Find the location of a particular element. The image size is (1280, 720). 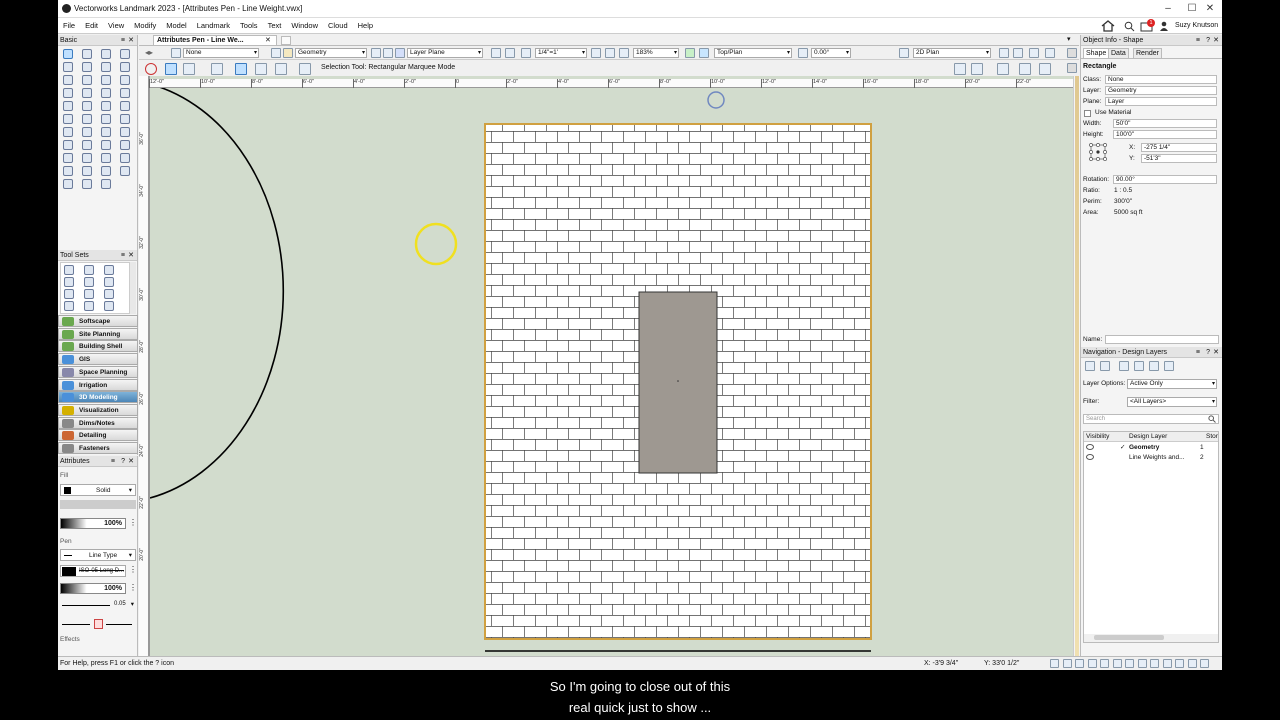

working-plane-dropdown: Layer Plane is located at coordinates (445, 53).